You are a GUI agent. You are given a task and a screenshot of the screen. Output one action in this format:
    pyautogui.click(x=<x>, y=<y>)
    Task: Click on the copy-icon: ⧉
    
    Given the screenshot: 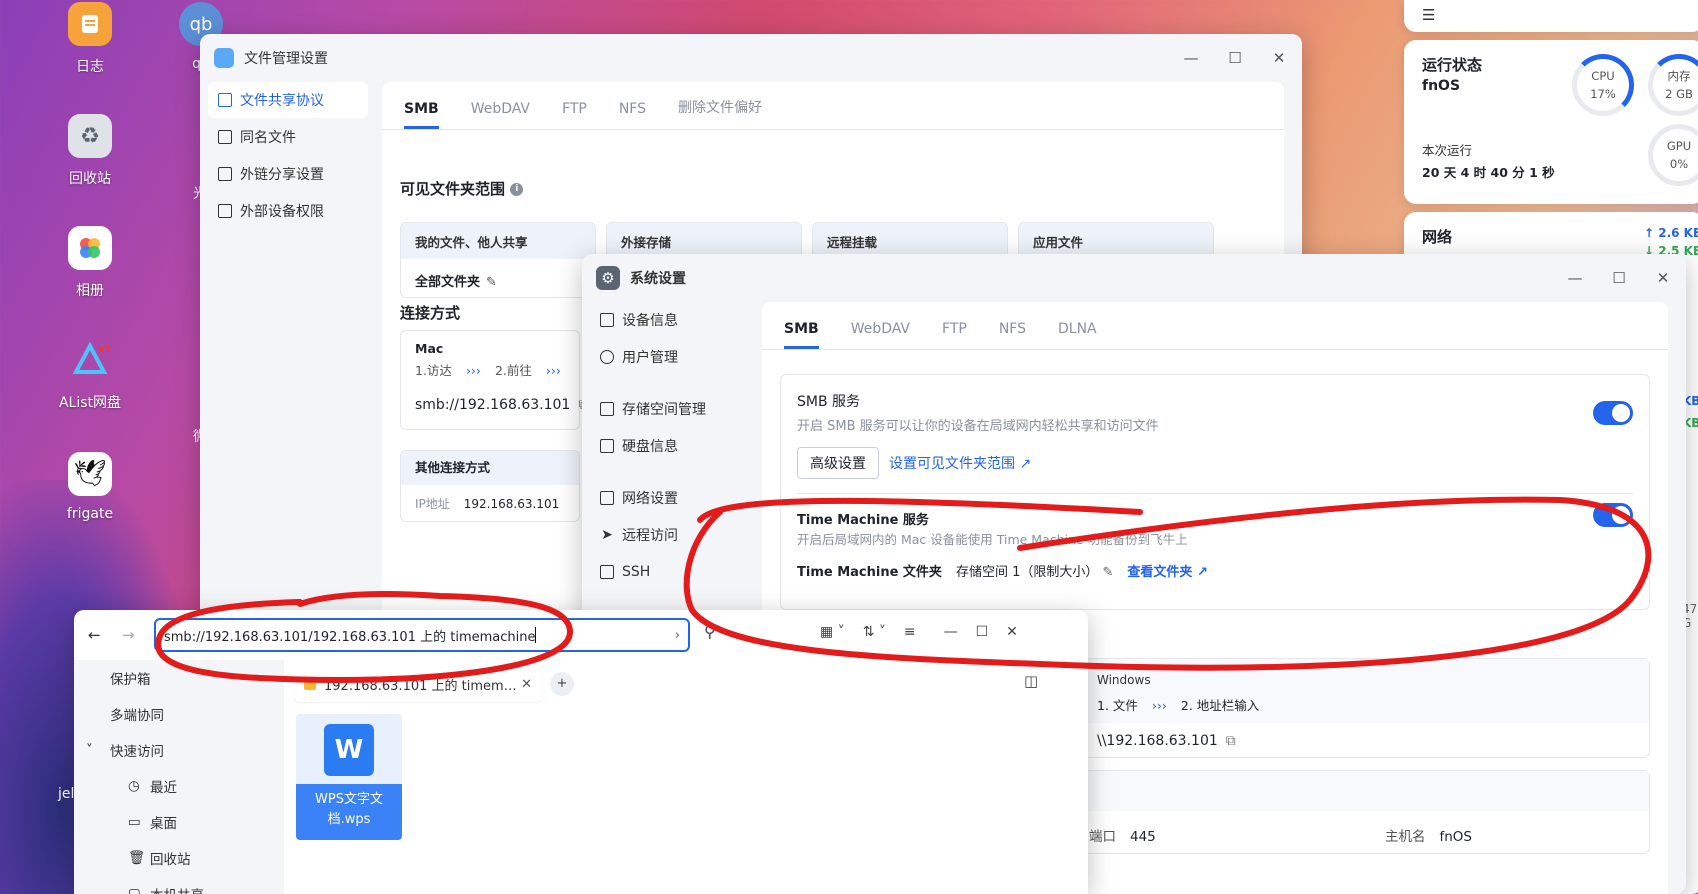 What is the action you would take?
    pyautogui.click(x=1231, y=741)
    